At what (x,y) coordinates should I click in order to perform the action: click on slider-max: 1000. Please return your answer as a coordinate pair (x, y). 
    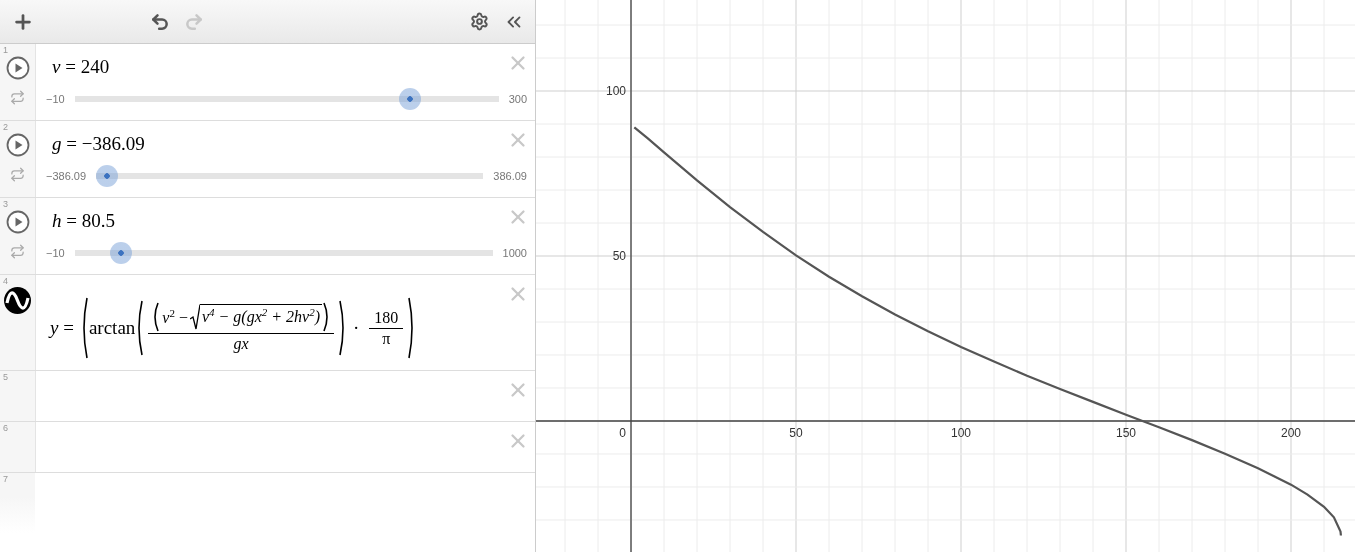
    Looking at the image, I should click on (514, 253).